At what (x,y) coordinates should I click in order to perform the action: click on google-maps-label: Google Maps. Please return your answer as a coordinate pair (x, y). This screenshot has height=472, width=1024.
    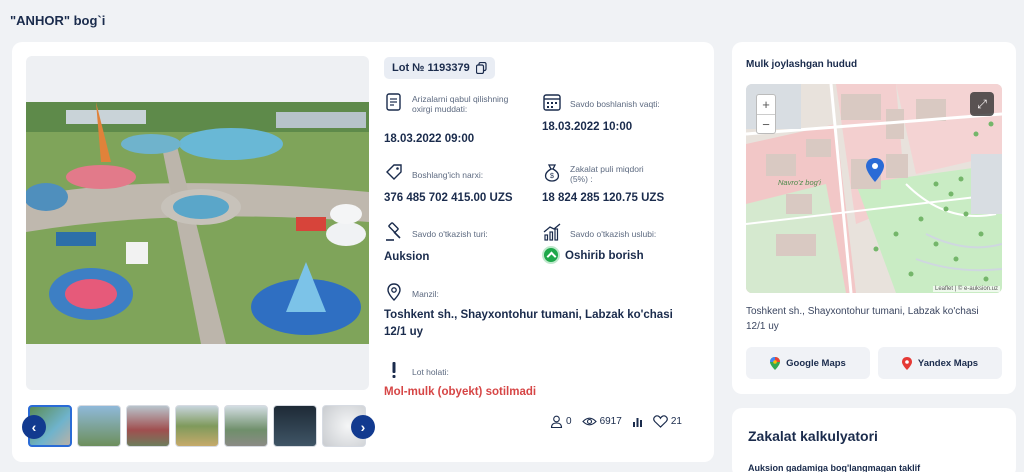
    Looking at the image, I should click on (816, 363).